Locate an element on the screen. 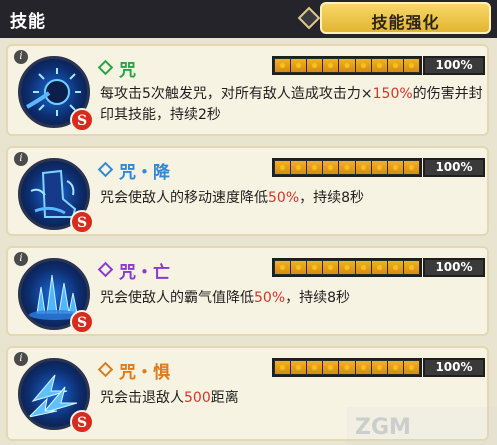 This screenshot has height=445, width=497. skill-description: 咒会使敌人的移动速度降低50%，持续8秒 is located at coordinates (232, 198).